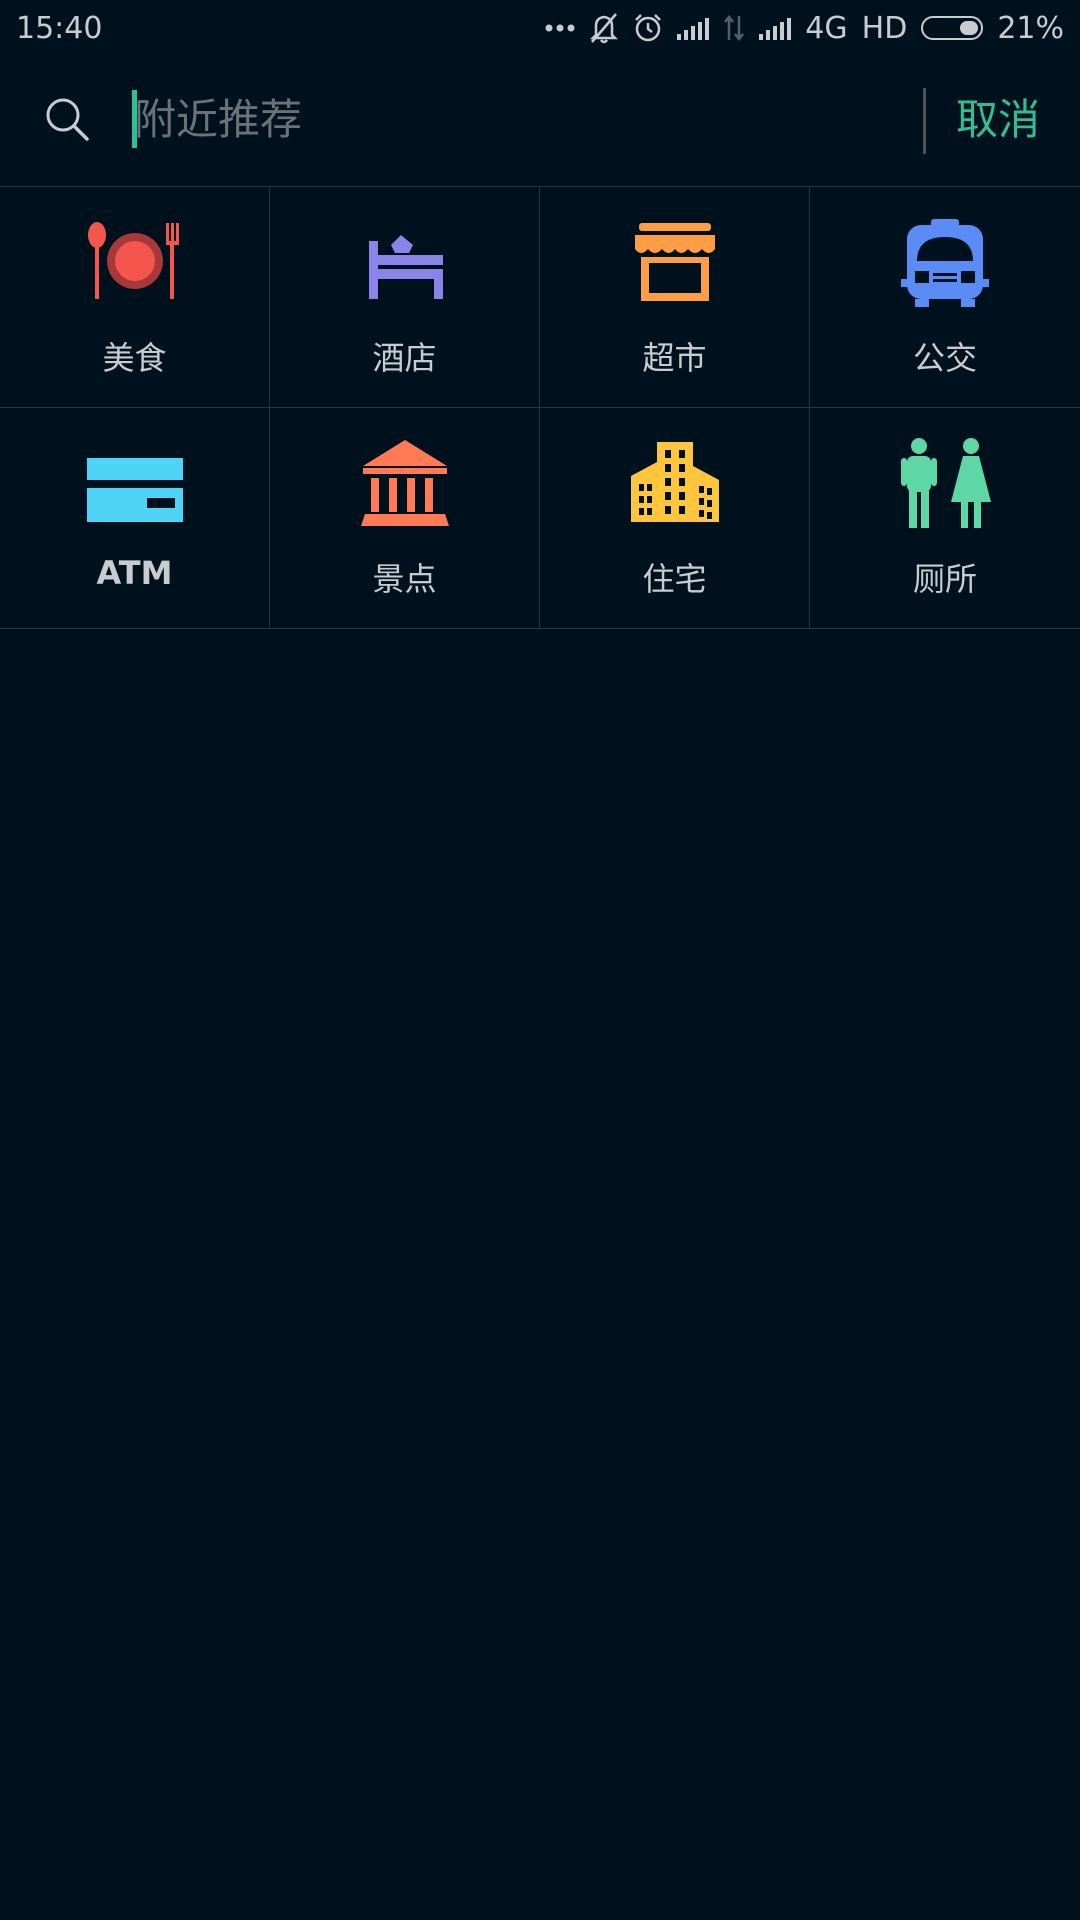 Image resolution: width=1080 pixels, height=1920 pixels. Describe the element at coordinates (944, 579) in the screenshot. I see `category-label: 厕所` at that location.